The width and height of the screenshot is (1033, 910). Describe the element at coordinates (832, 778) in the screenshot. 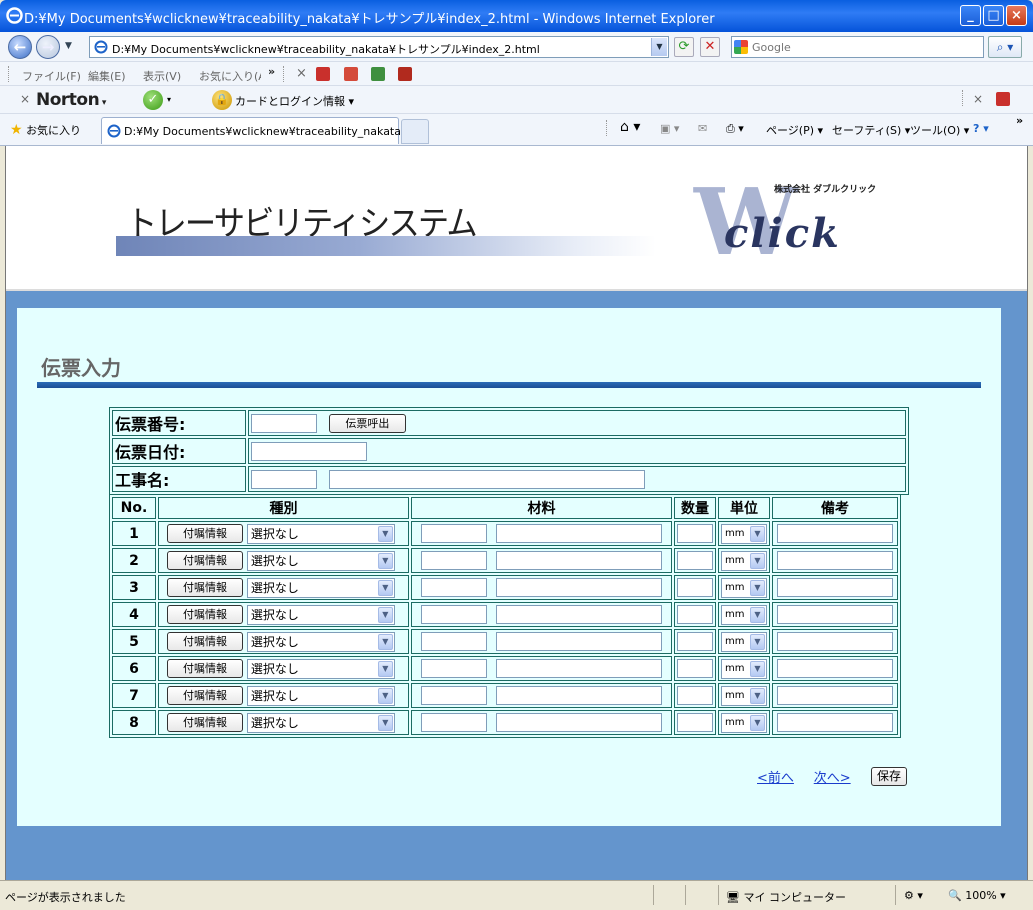

I see `next-link: 次へ>` at that location.